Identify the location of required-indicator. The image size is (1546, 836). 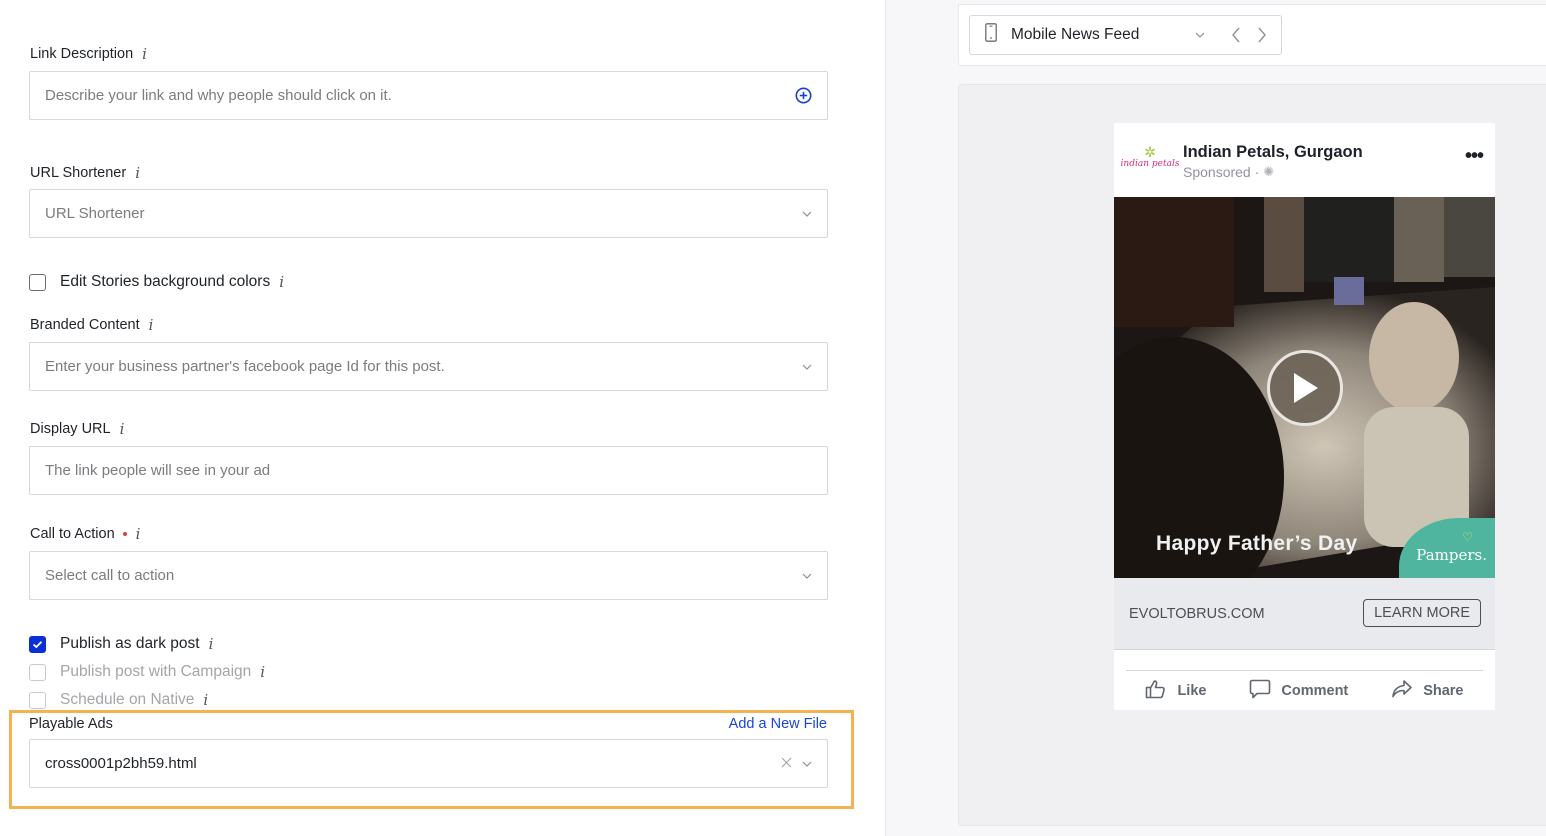
(124, 534).